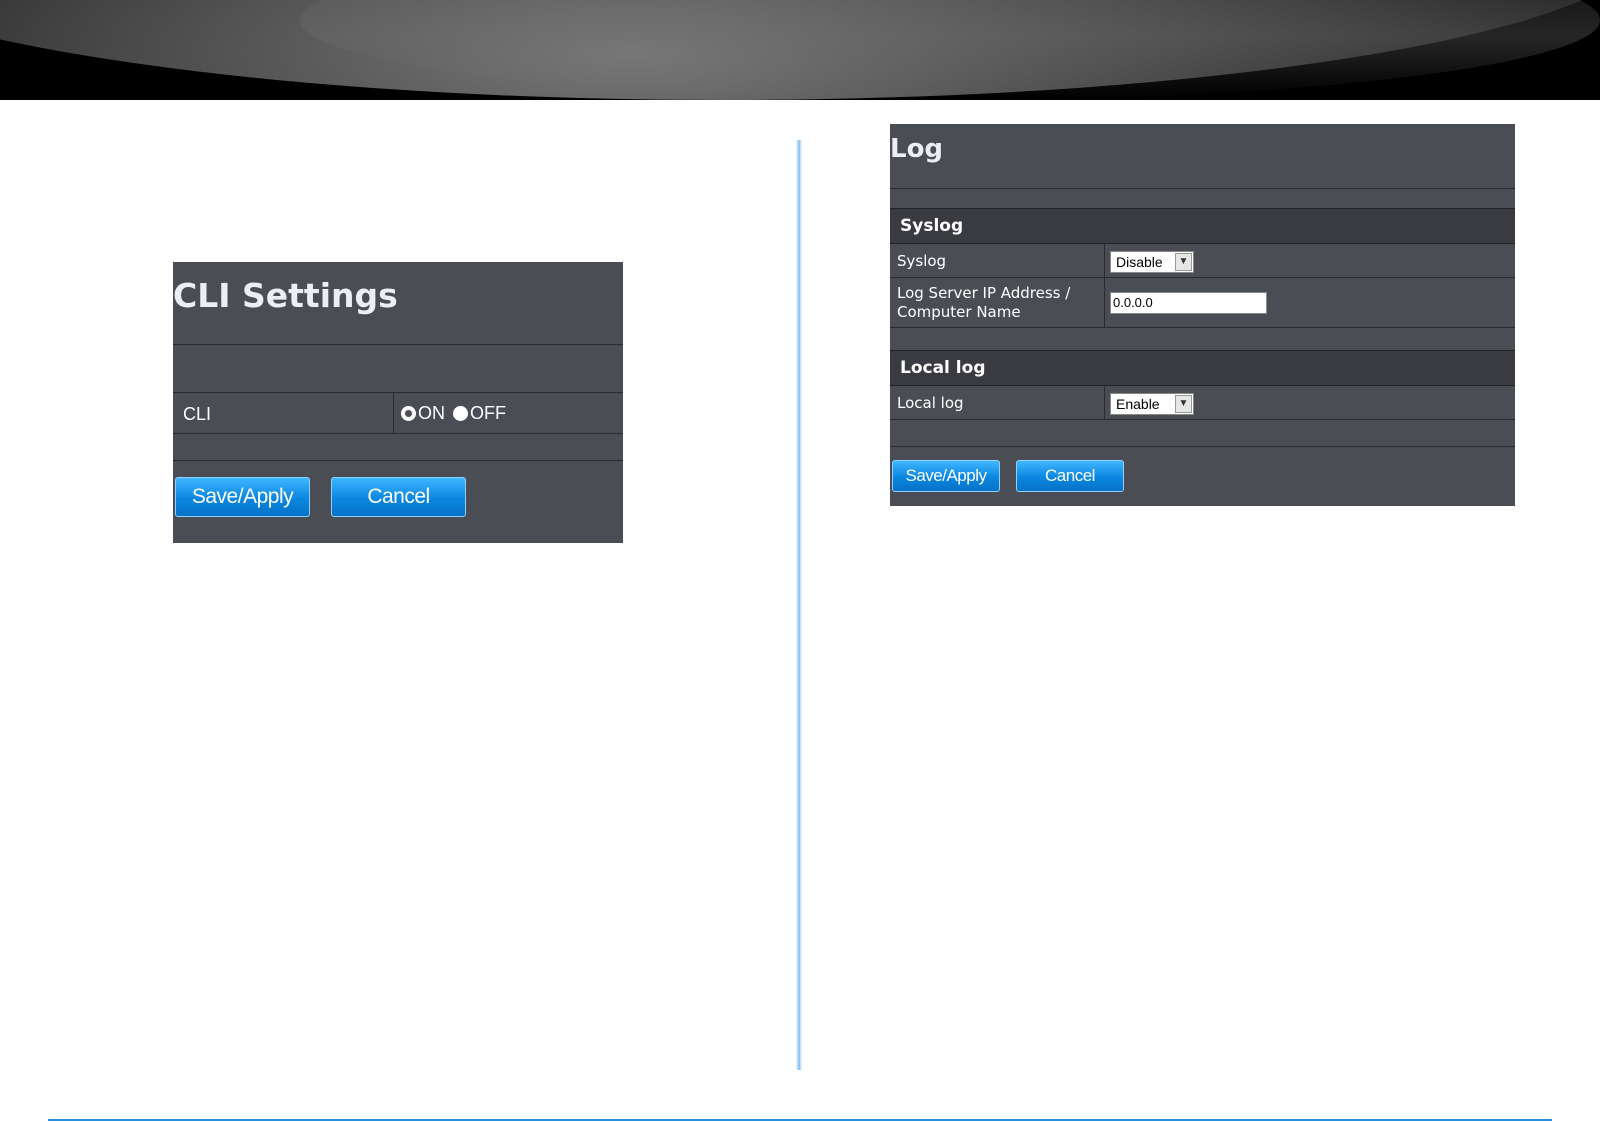 Image resolution: width=1600 pixels, height=1122 pixels. I want to click on local-log-row-separator, so click(1104, 402).